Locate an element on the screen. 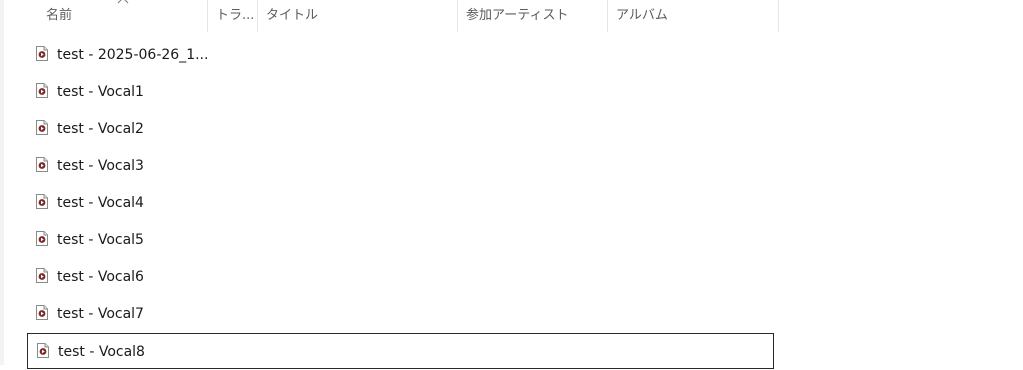 This screenshot has width=1023, height=370. file-row: test - Vocal4 is located at coordinates (400, 203).